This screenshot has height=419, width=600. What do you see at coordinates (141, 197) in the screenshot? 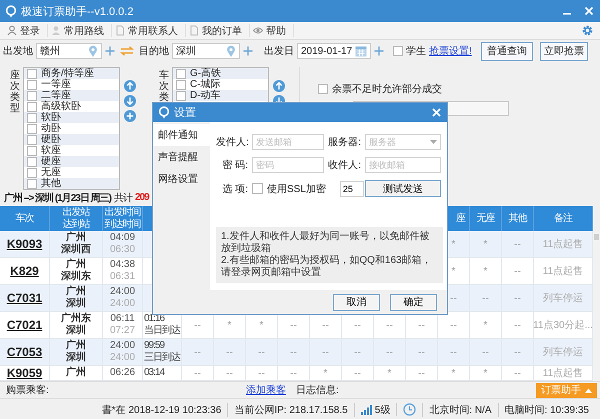
I see `train-count: 209` at bounding box center [141, 197].